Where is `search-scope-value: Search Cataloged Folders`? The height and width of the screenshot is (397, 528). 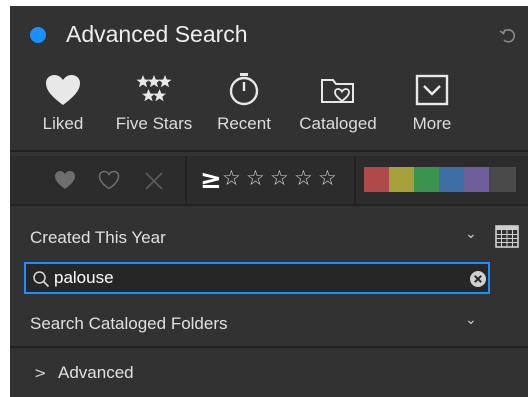 search-scope-value: Search Cataloged Folders is located at coordinates (129, 323).